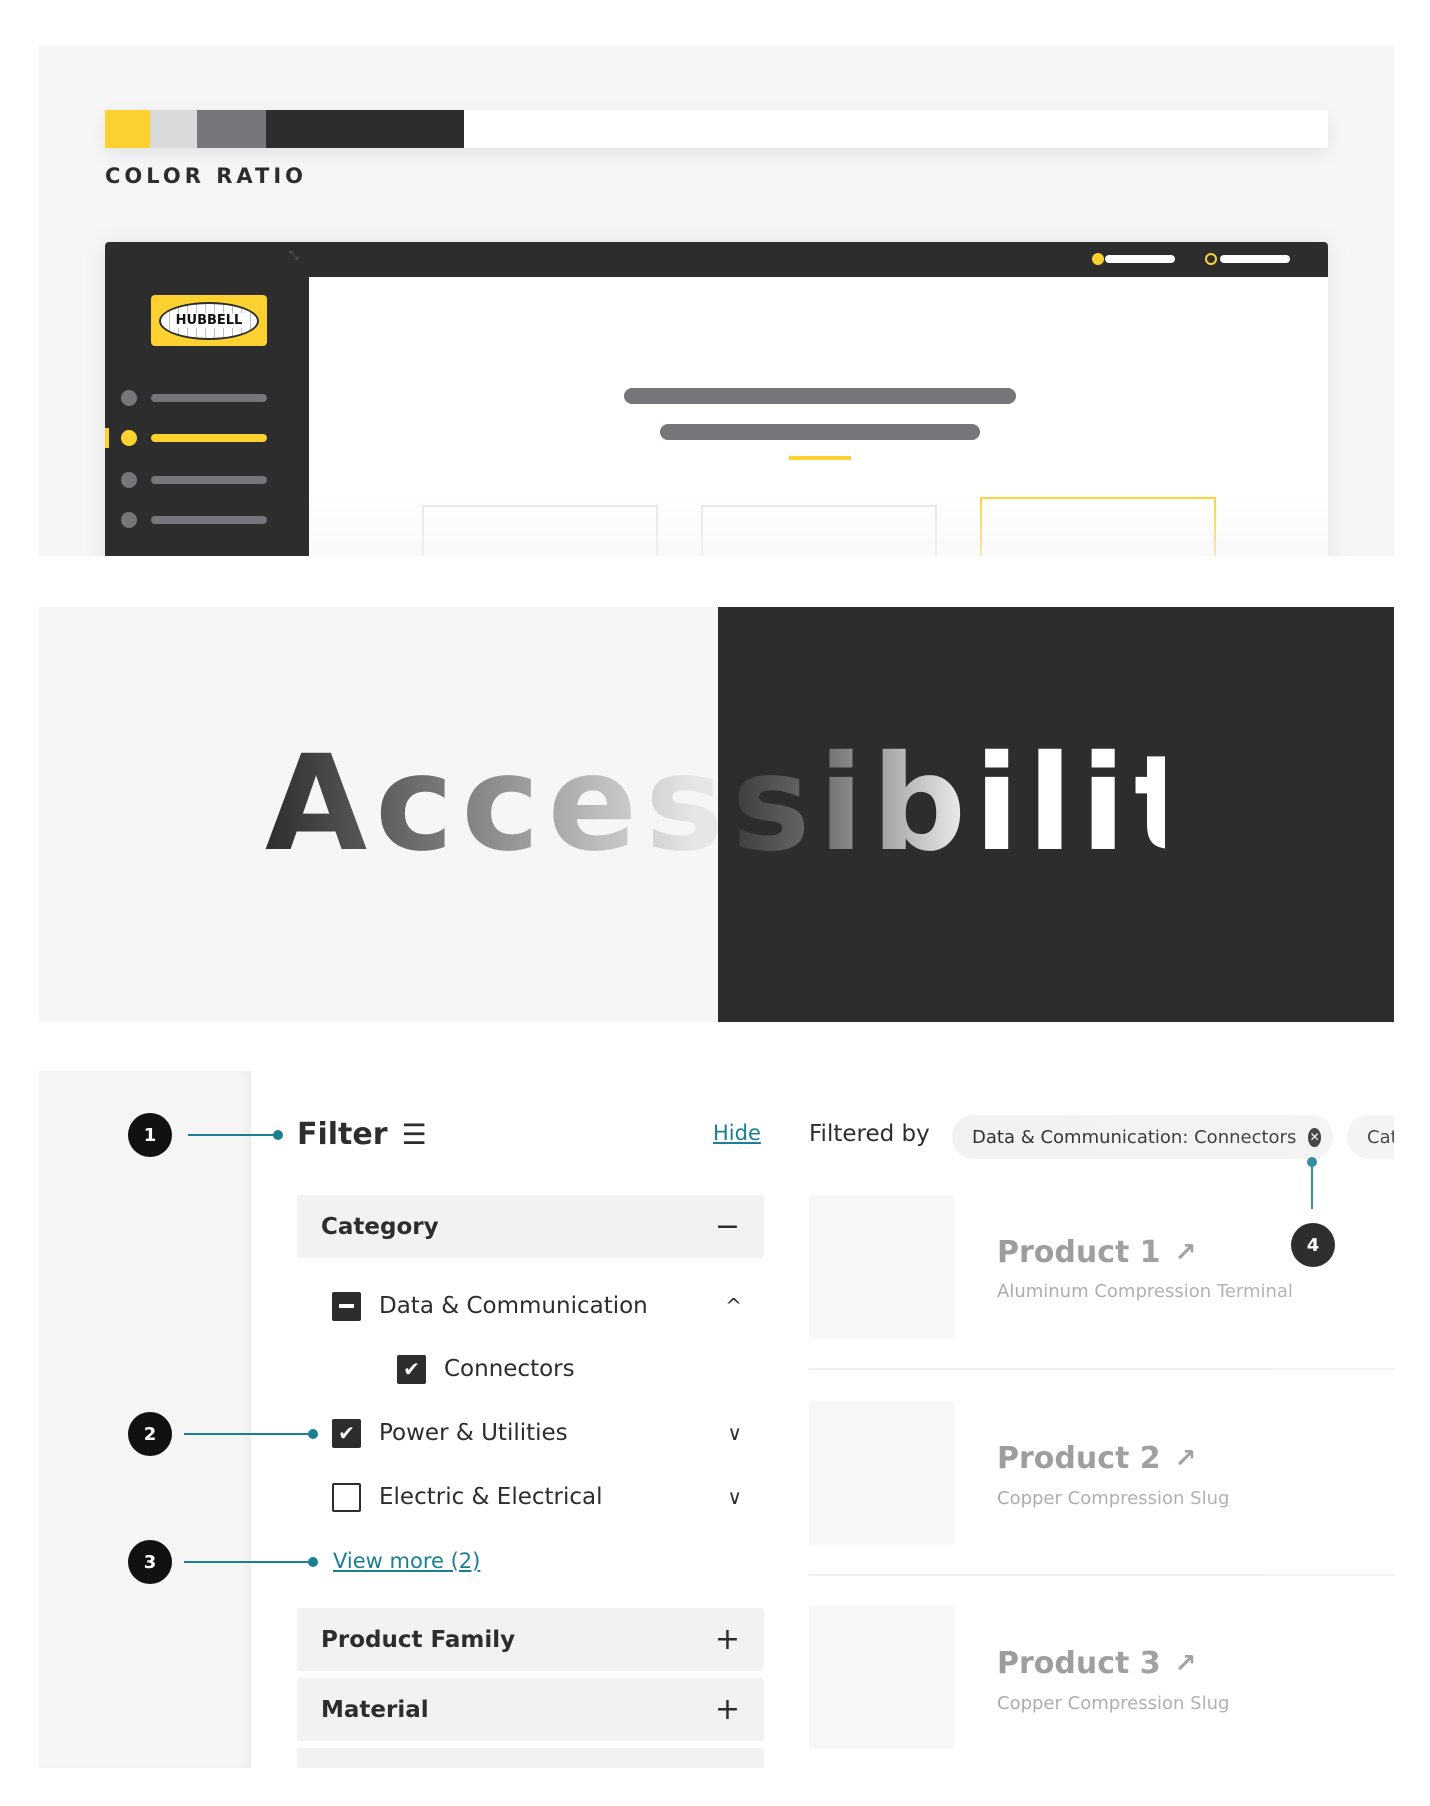 The width and height of the screenshot is (1430, 1806). What do you see at coordinates (150, 1562) in the screenshot?
I see `annotation-badge-3: 3` at bounding box center [150, 1562].